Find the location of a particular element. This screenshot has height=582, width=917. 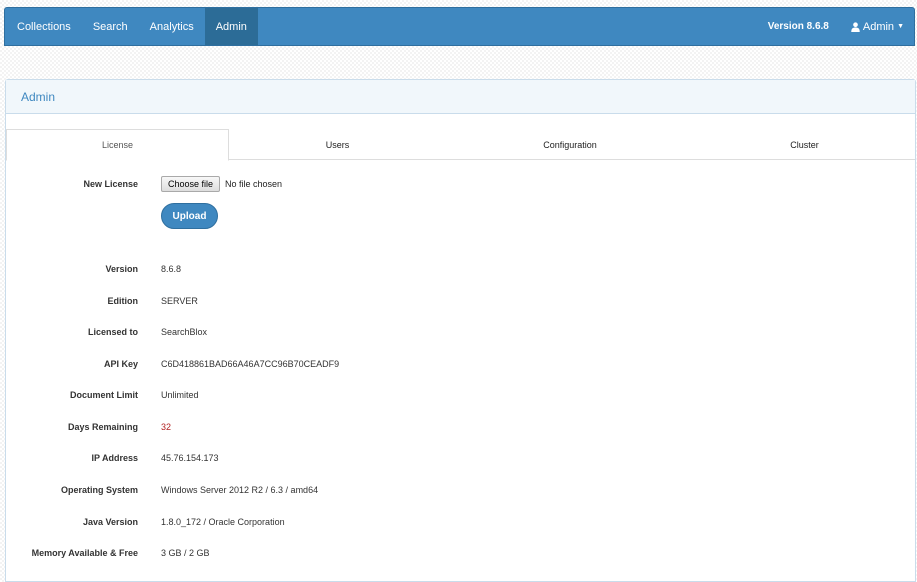

days-remaining-value: 32 is located at coordinates (166, 427).